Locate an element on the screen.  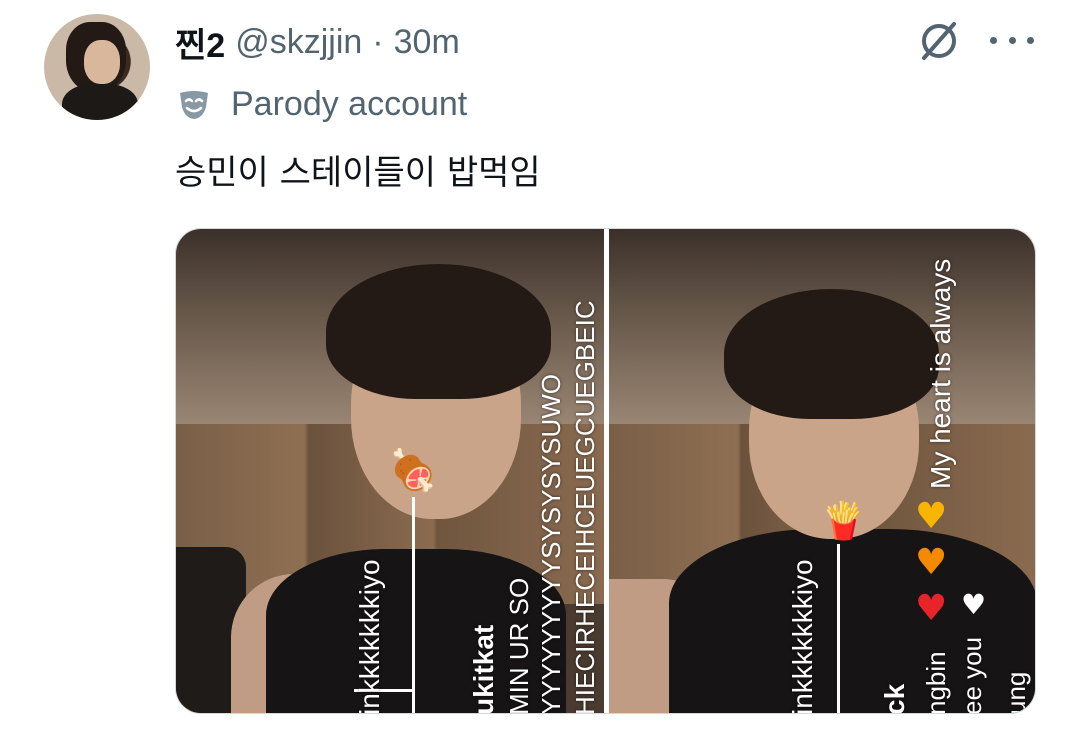
parody-label-row: Parody account is located at coordinates (322, 104).